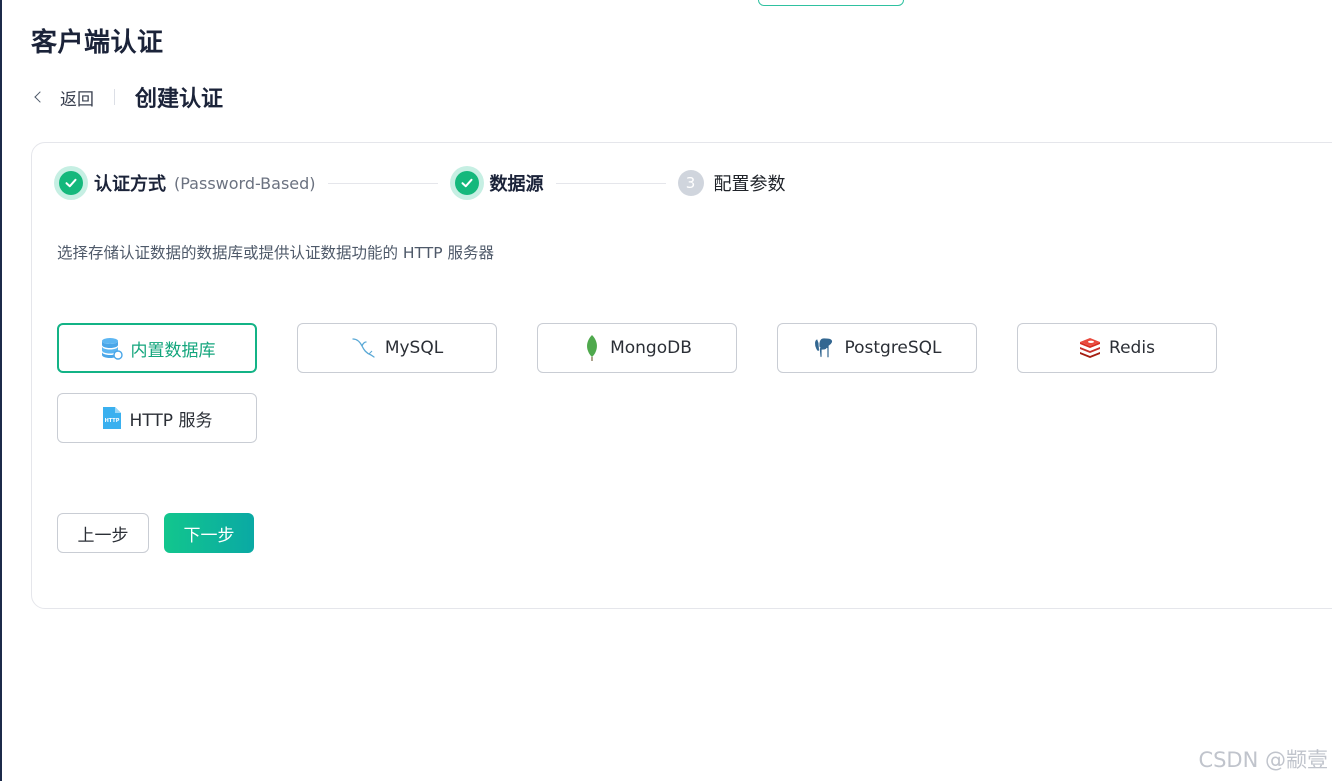  I want to click on mongodb-leaf-icon, so click(592, 348).